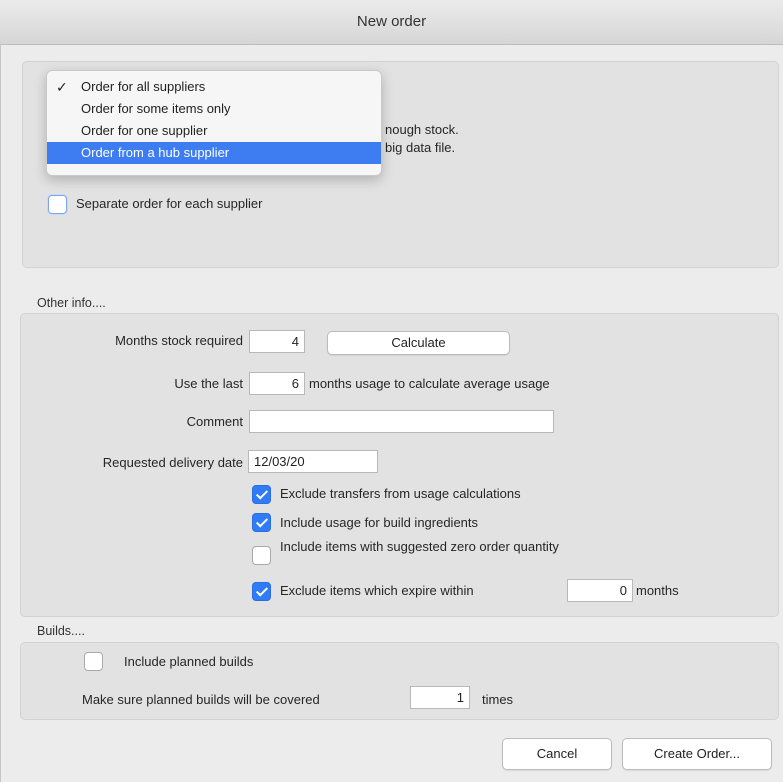  What do you see at coordinates (169, 203) in the screenshot?
I see `separate-order-label: Separate order for each supplier` at bounding box center [169, 203].